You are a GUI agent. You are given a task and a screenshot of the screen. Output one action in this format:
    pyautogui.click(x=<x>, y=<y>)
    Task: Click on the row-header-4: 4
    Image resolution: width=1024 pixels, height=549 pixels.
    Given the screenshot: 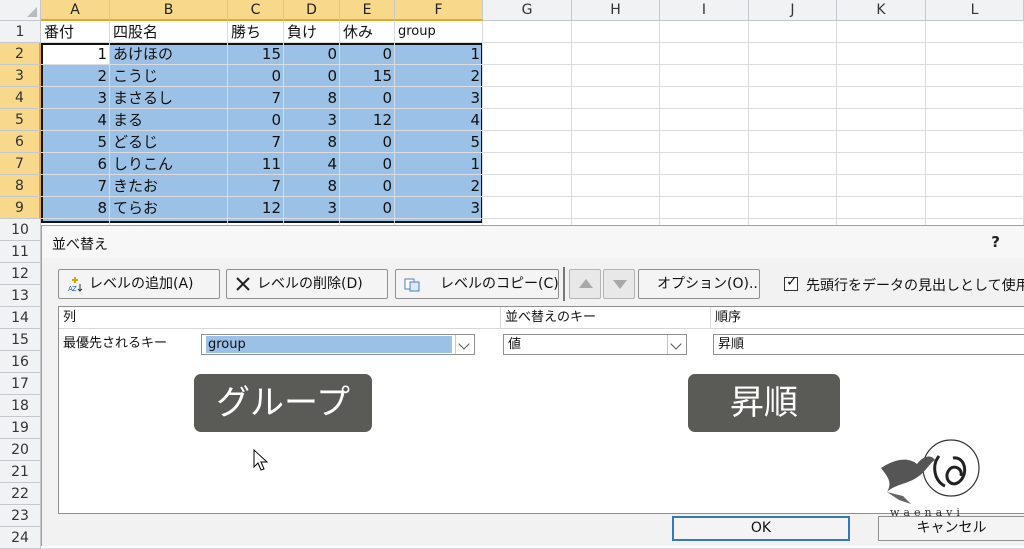 What is the action you would take?
    pyautogui.click(x=20, y=98)
    